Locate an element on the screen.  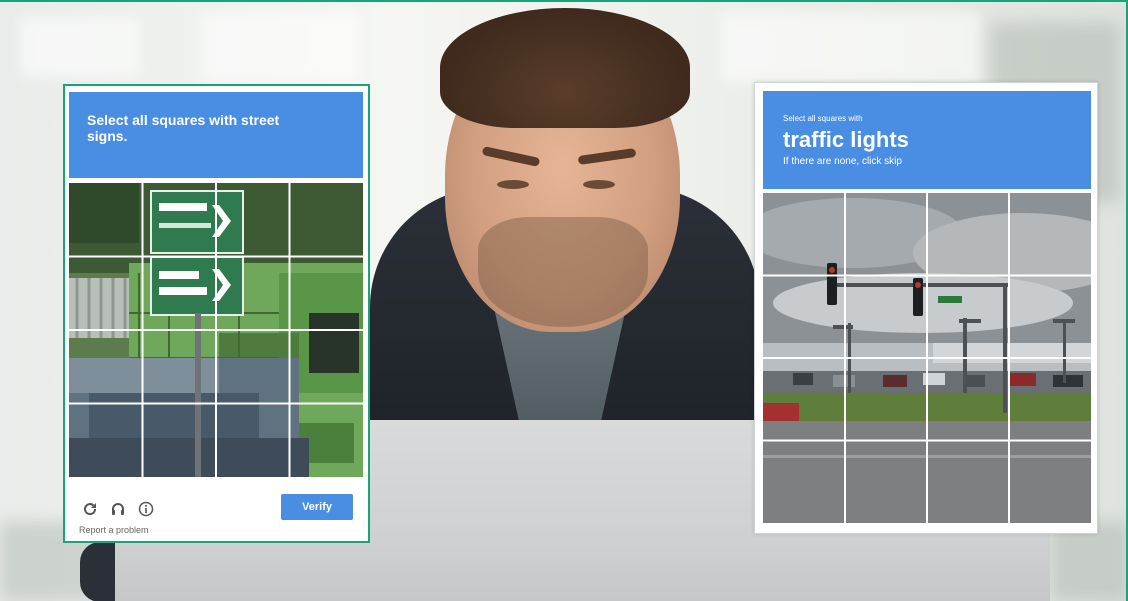
man-beard is located at coordinates (563, 272).